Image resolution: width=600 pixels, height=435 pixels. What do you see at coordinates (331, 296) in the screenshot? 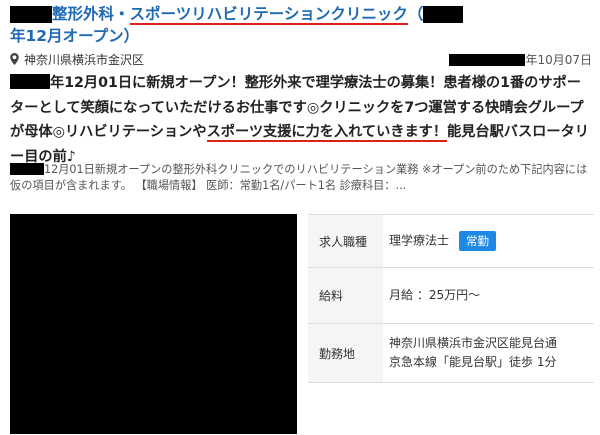
I see `salary-label: 給料` at bounding box center [331, 296].